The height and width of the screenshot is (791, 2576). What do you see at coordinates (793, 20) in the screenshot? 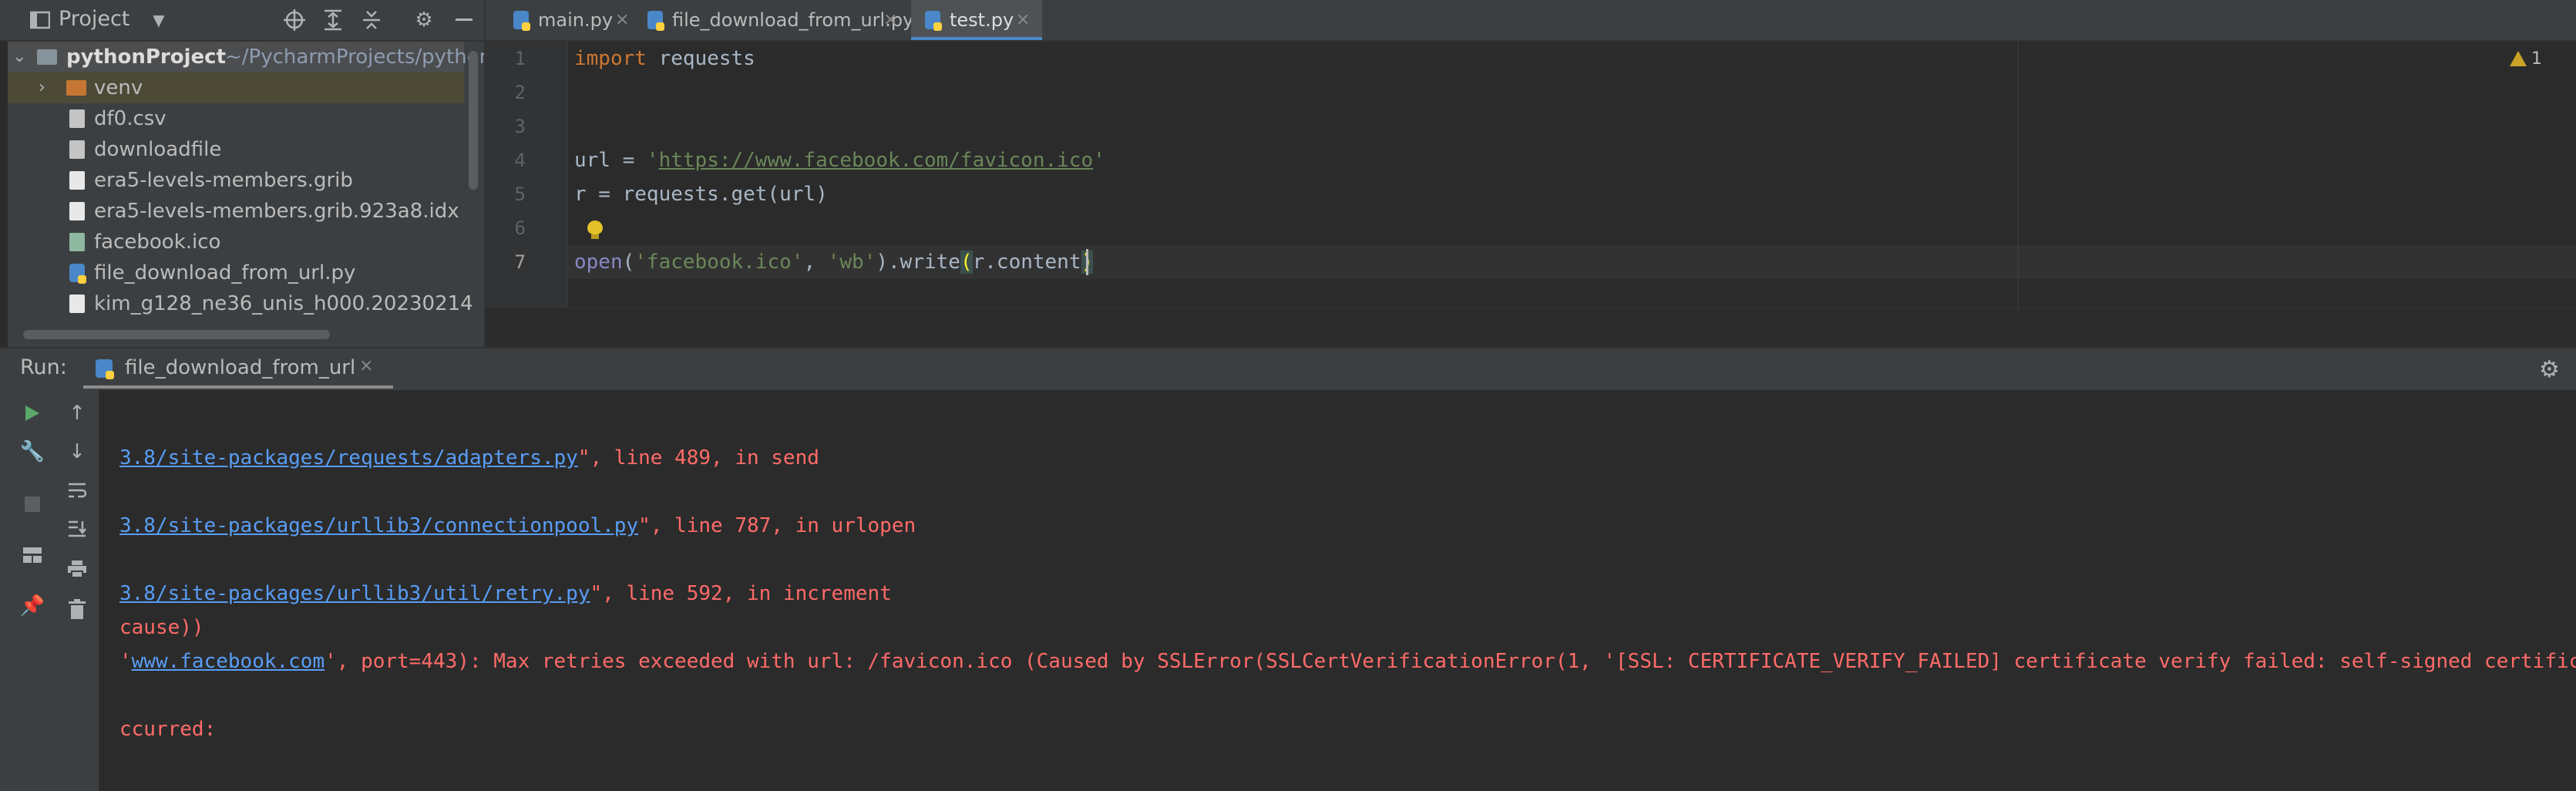
I see `tab-label: file_download_from_url.py` at bounding box center [793, 20].